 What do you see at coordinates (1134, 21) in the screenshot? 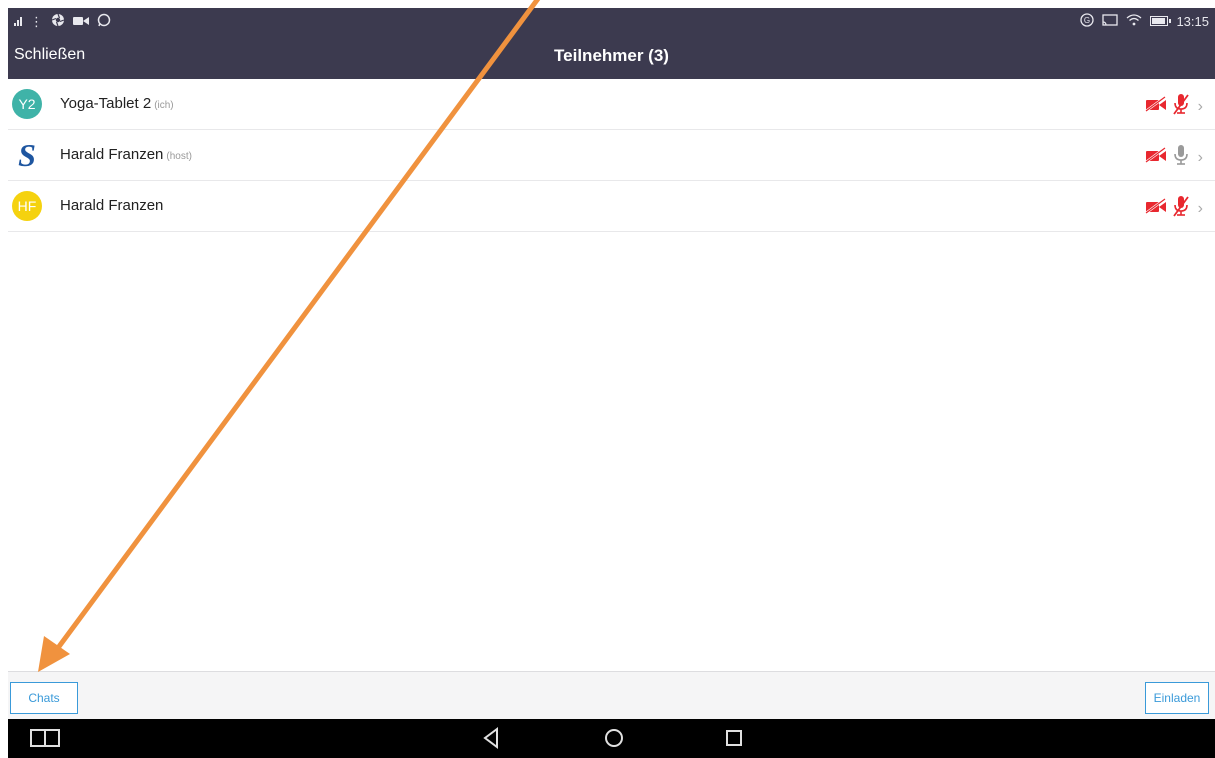
I see `wifi-icon` at bounding box center [1134, 21].